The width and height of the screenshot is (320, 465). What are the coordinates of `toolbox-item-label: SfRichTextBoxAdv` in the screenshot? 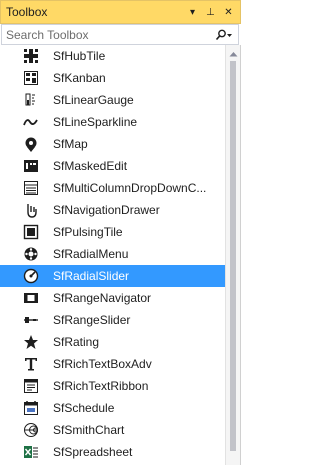 It's located at (102, 364).